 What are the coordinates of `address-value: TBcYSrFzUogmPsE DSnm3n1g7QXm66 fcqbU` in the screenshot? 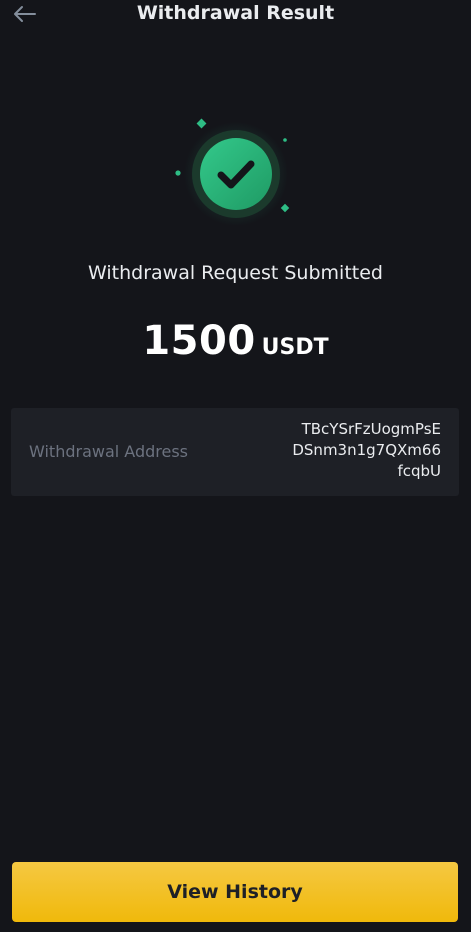 It's located at (341, 450).